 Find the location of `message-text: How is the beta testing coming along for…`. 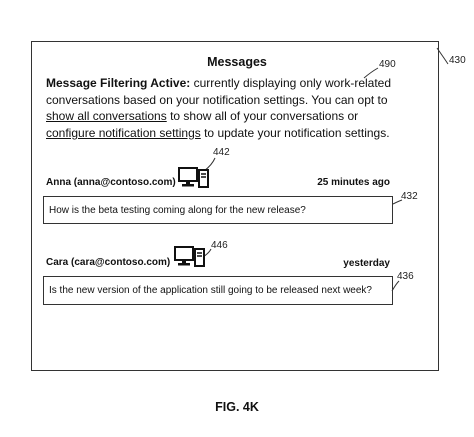

message-text: How is the beta testing coming along for… is located at coordinates (177, 210).